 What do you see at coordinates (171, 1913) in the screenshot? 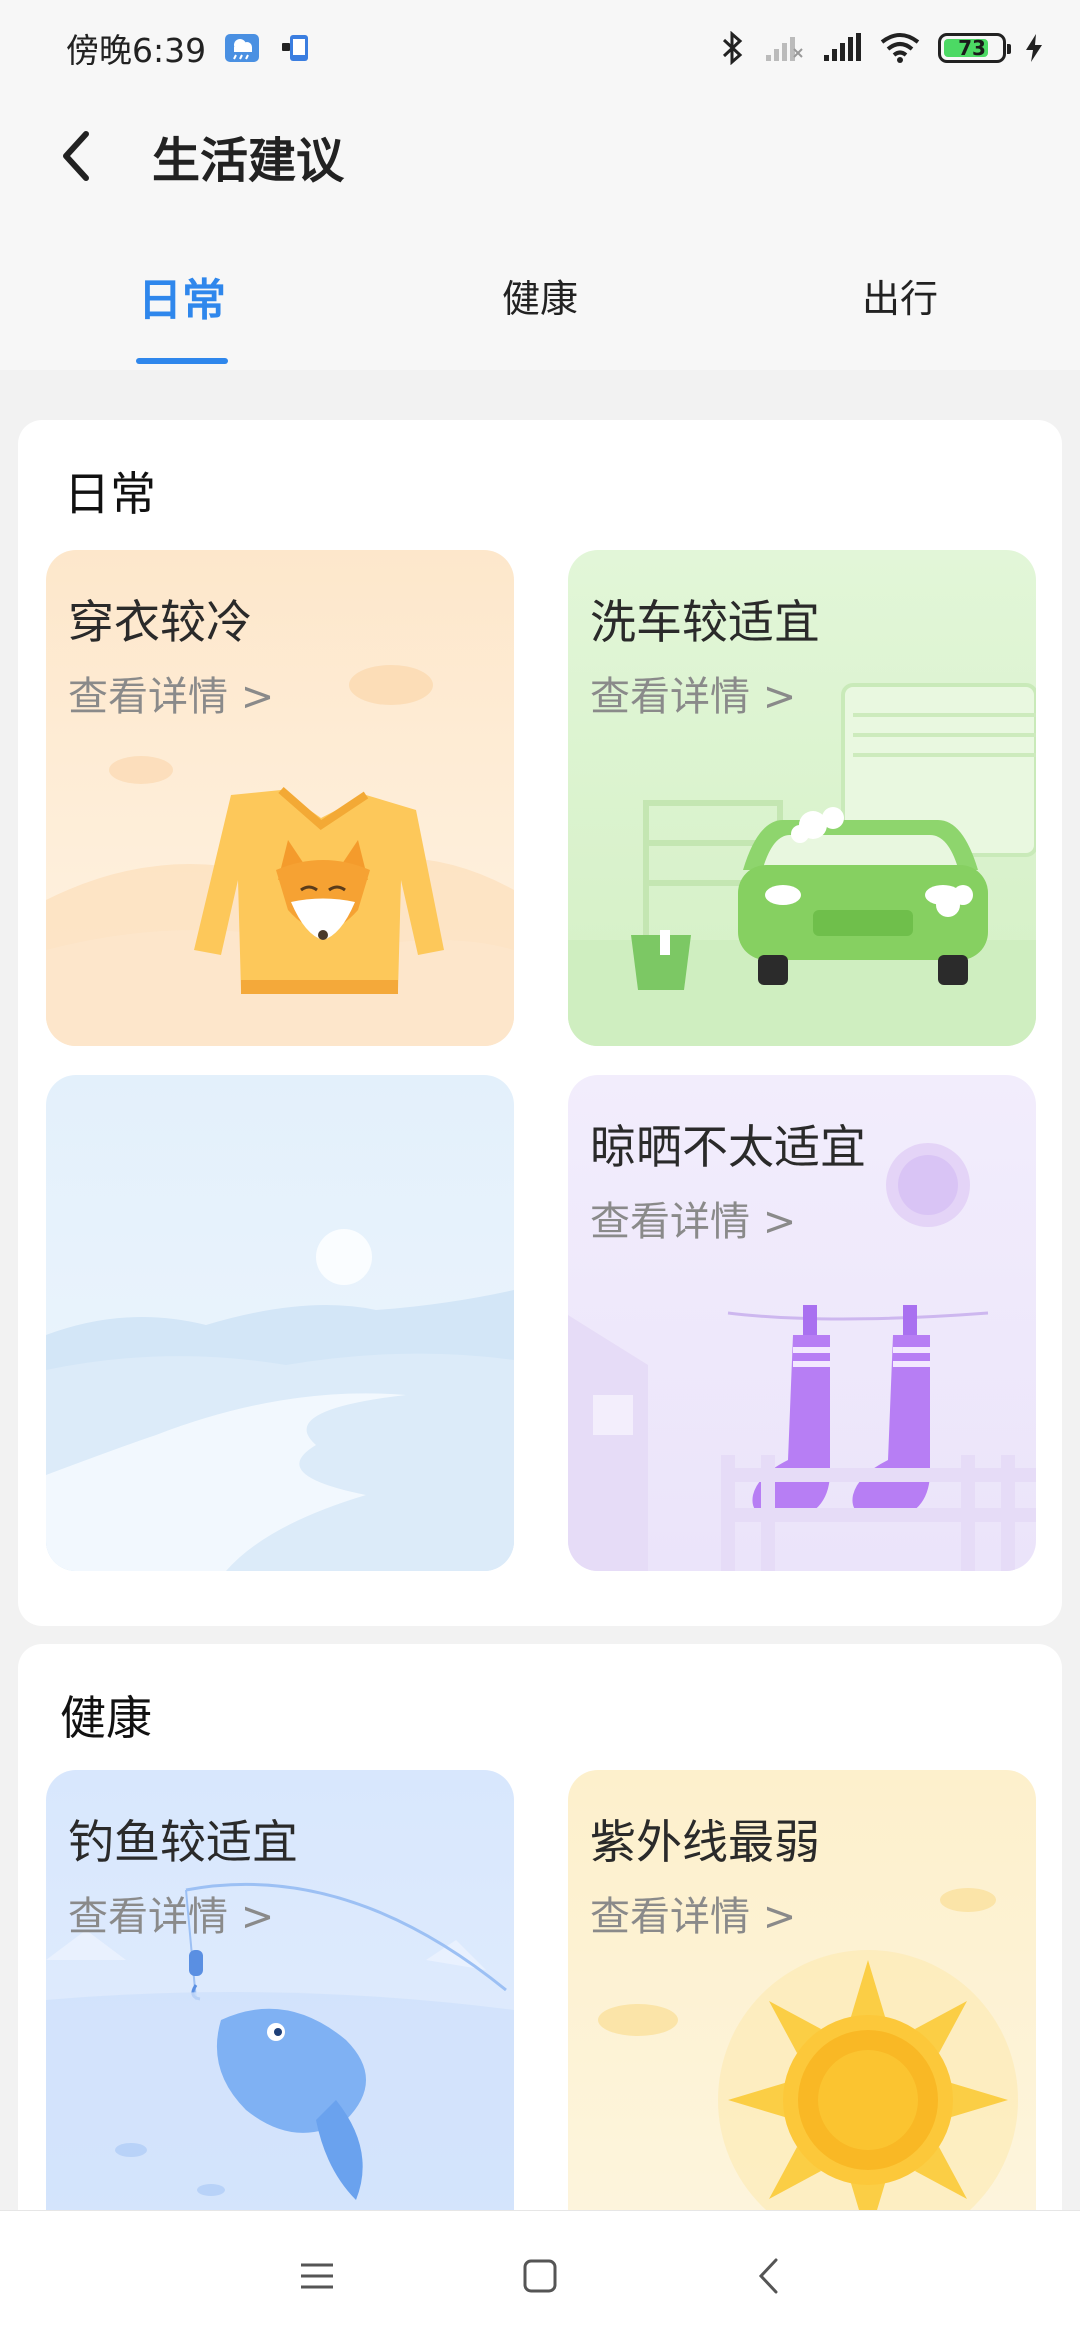
I see `tile-fishing-link: 查看详情 >` at bounding box center [171, 1913].